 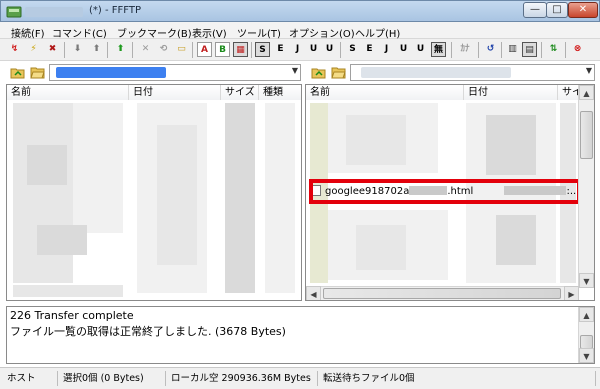 I want to click on local-utf8n-icon: U, so click(x=403, y=49).